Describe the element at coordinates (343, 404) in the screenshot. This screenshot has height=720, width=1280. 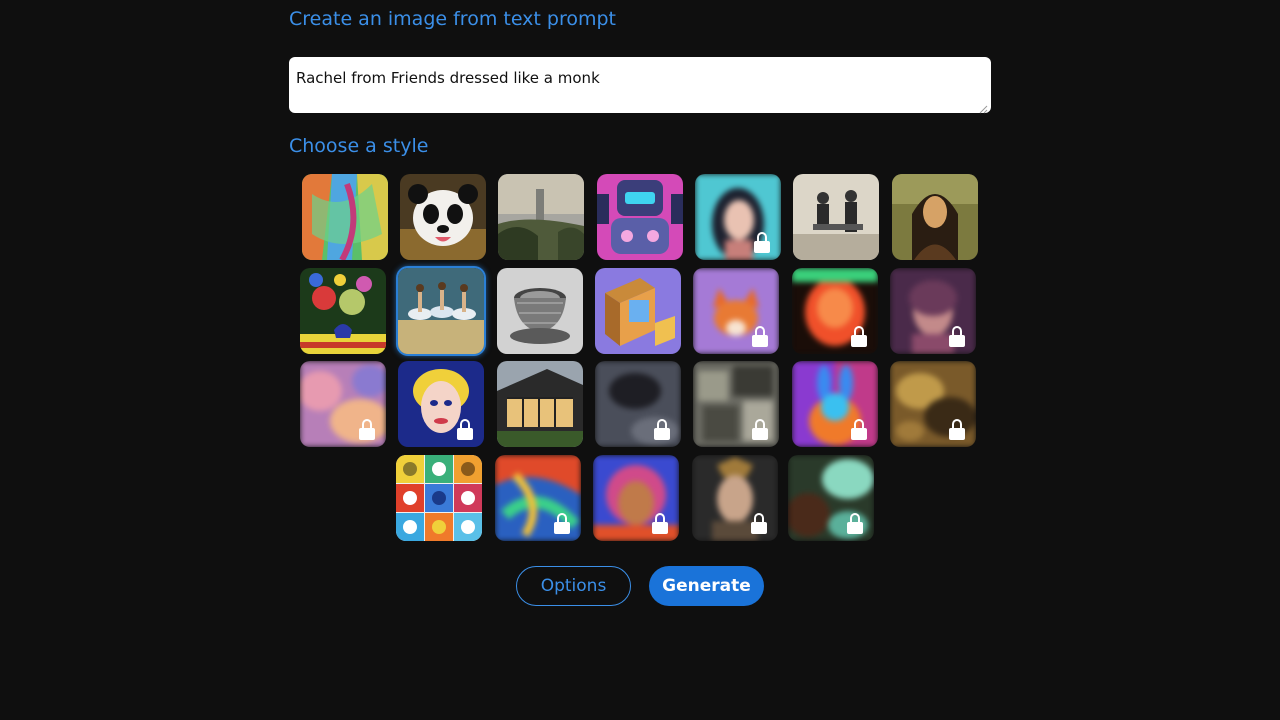
I see `style-tile-pastel-clouds` at that location.